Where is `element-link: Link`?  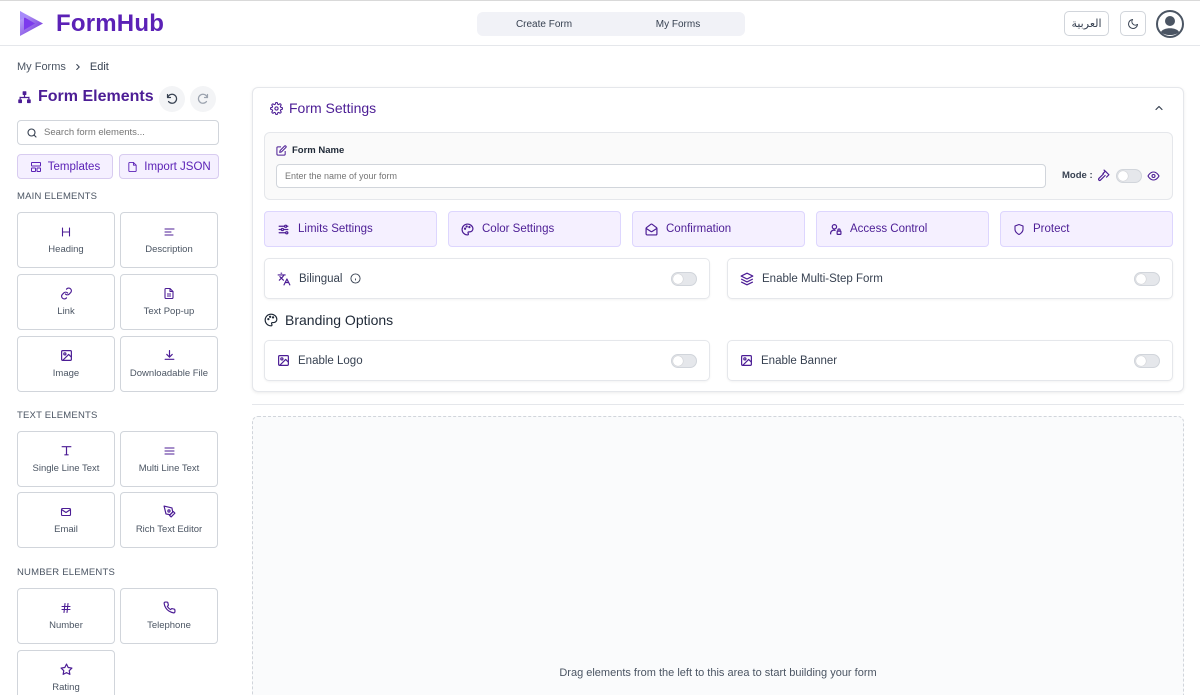 element-link: Link is located at coordinates (66, 302).